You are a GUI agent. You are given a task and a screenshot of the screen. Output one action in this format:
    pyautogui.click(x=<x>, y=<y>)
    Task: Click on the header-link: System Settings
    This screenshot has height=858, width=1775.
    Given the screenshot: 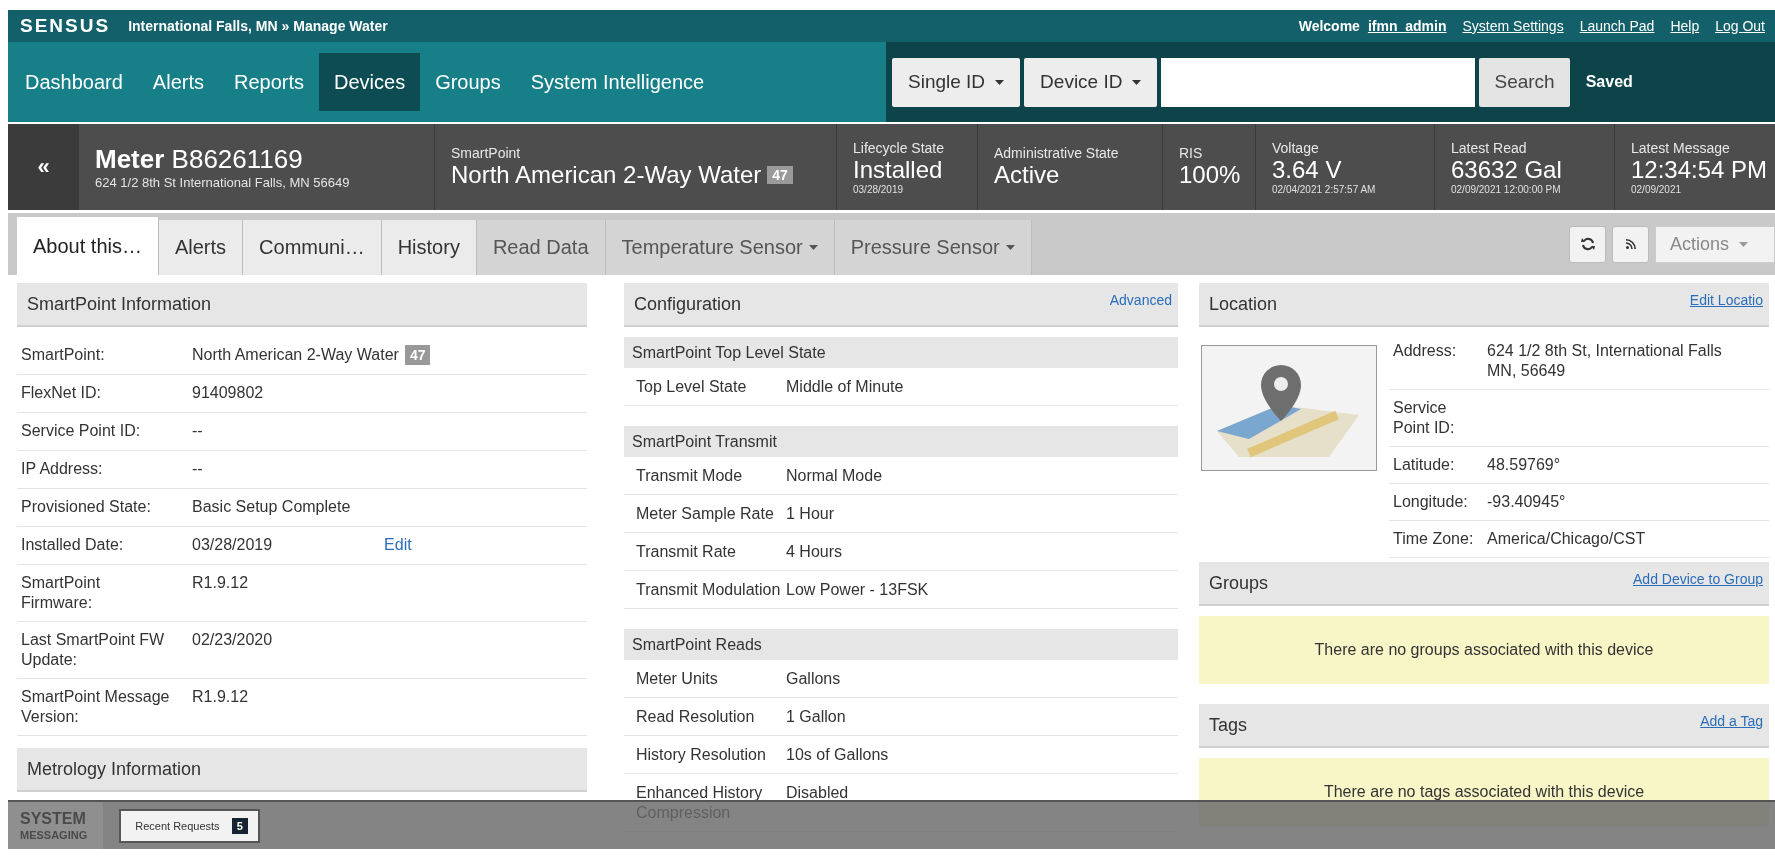 What is the action you would take?
    pyautogui.click(x=1513, y=26)
    